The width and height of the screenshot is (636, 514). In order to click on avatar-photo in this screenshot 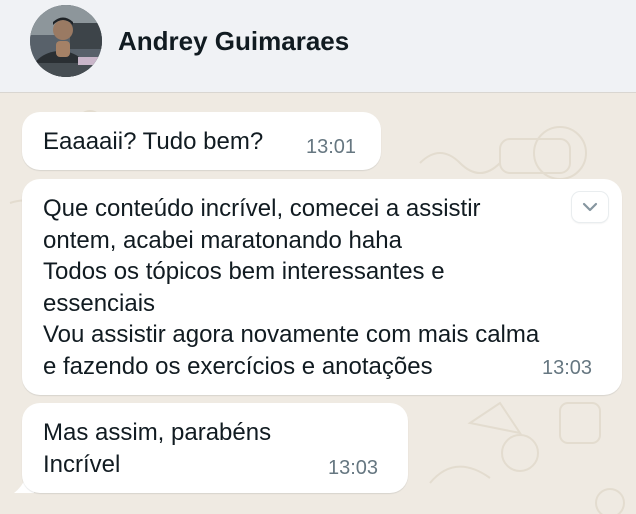, I will do `click(66, 41)`.